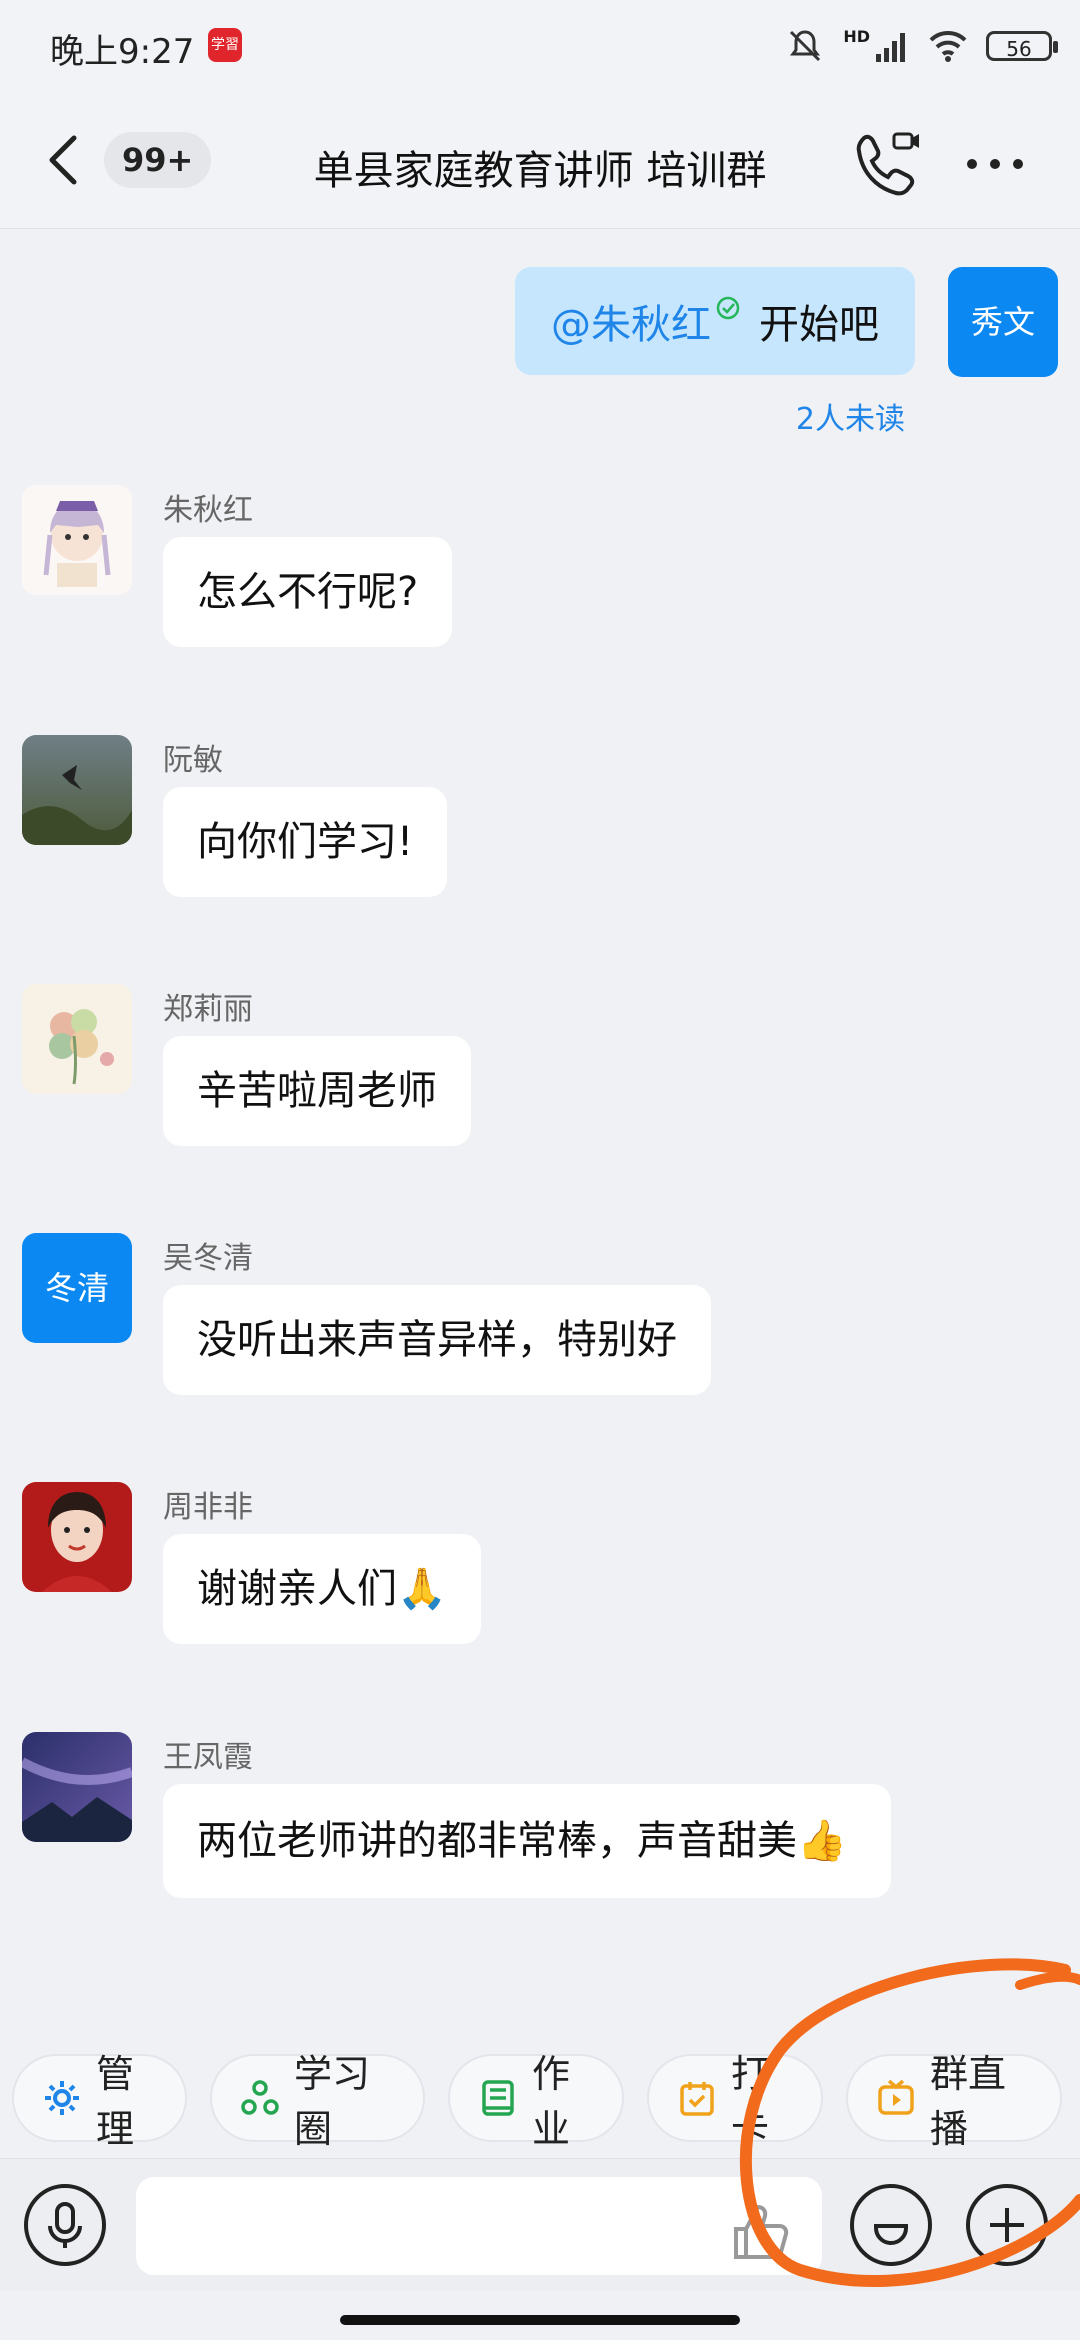 The height and width of the screenshot is (2340, 1080). I want to click on wifi-icon, so click(948, 46).